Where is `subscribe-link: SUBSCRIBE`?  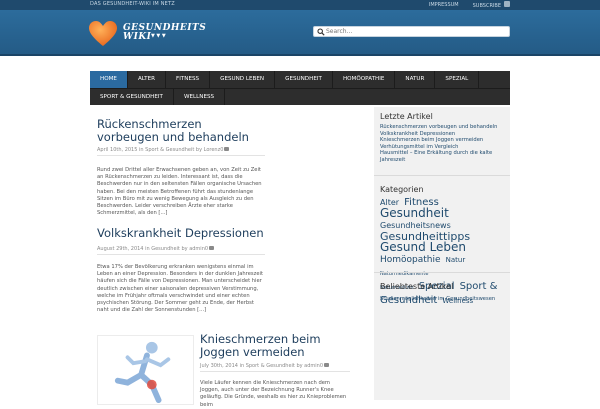
subscribe-link: SUBSCRIBE is located at coordinates (491, 5).